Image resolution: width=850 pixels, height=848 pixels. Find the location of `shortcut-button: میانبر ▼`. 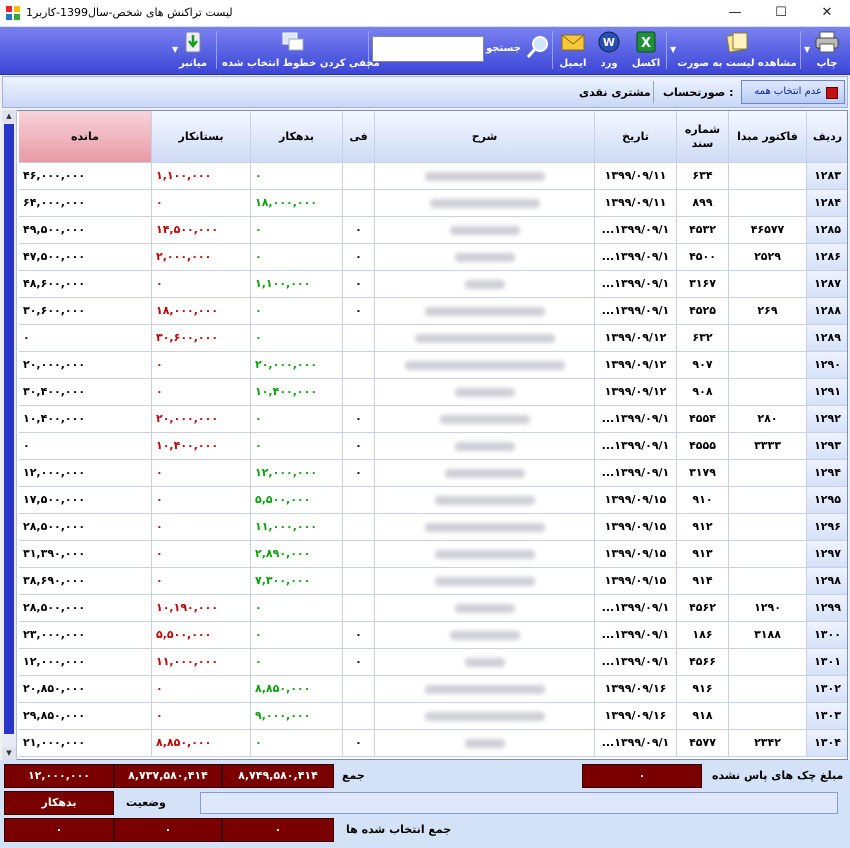

shortcut-button: میانبر ▼ is located at coordinates (193, 50).